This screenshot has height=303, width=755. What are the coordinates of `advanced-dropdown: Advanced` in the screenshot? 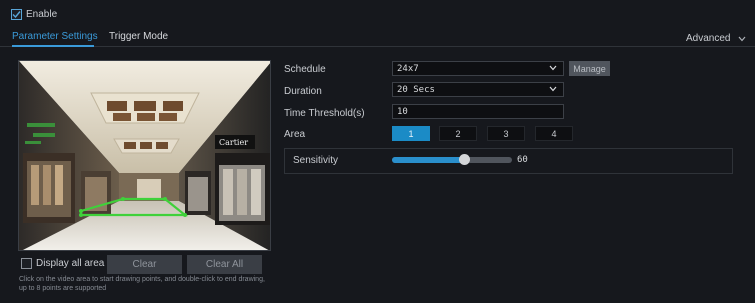 It's located at (716, 38).